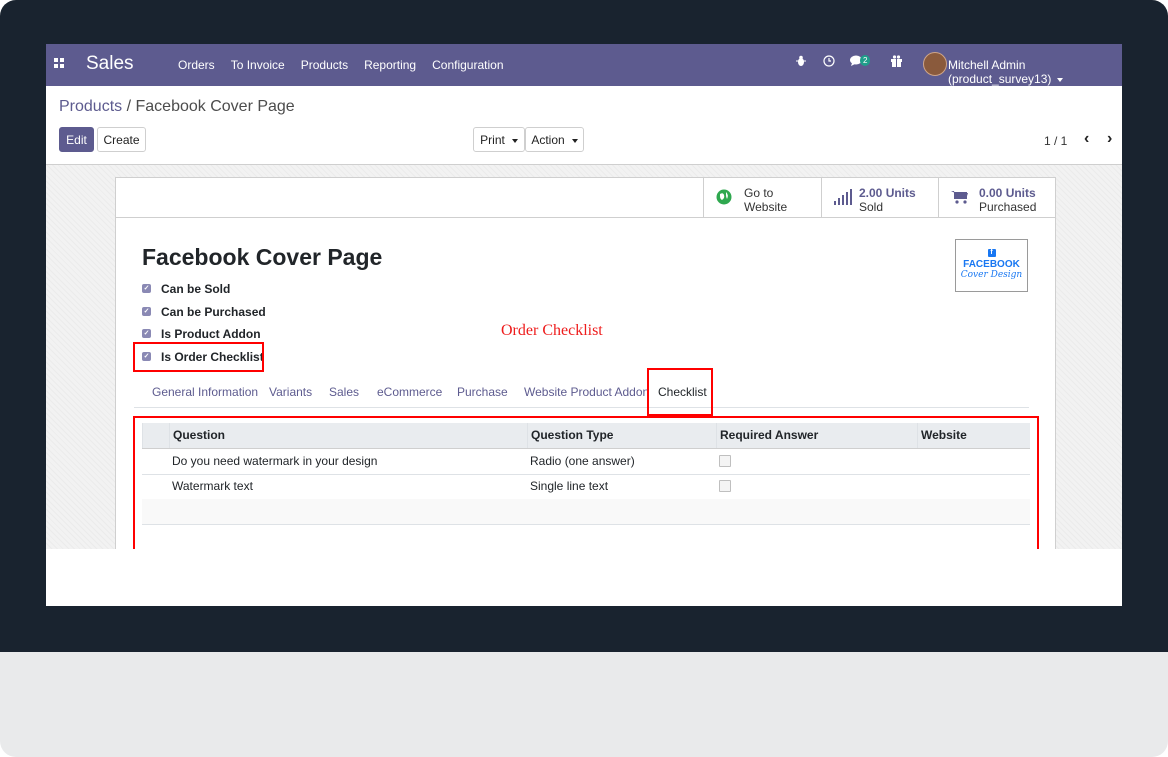 This screenshot has height=757, width=1168. I want to click on go-to-website-button: Go to Website, so click(762, 197).